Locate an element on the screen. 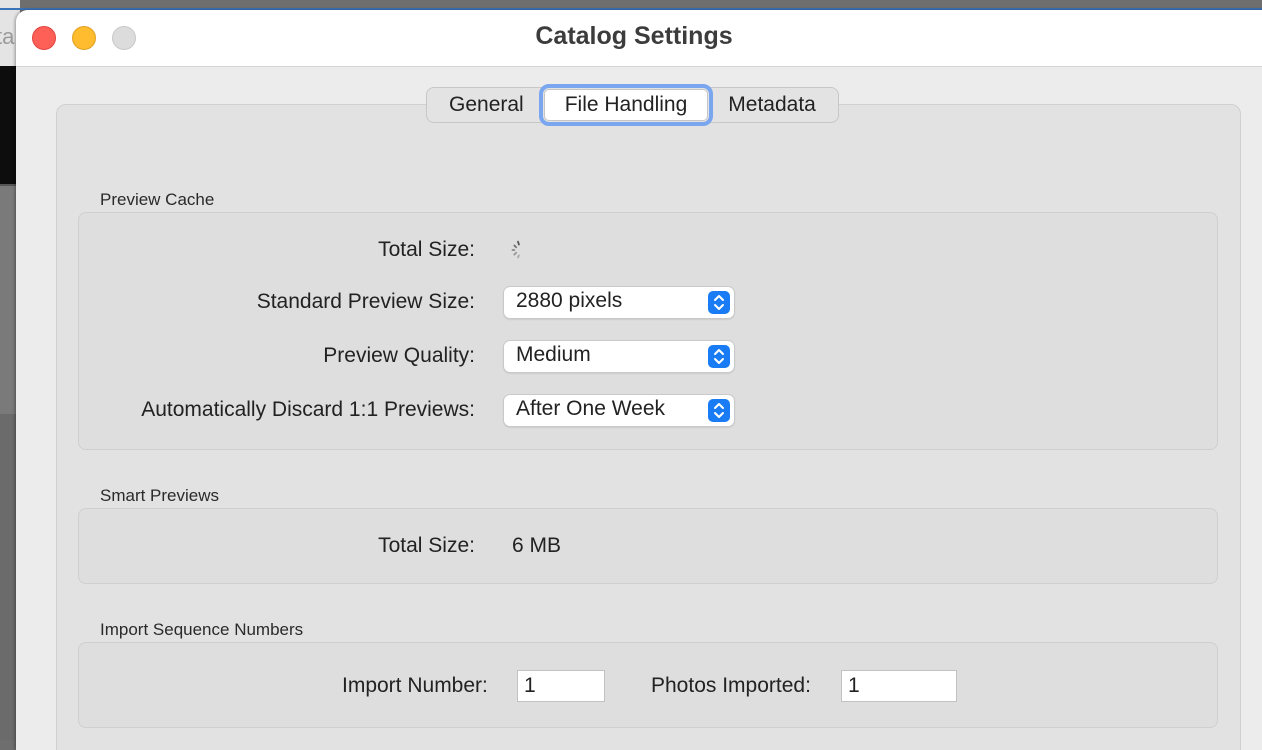 The image size is (1262, 750). tab-general: General is located at coordinates (486, 105).